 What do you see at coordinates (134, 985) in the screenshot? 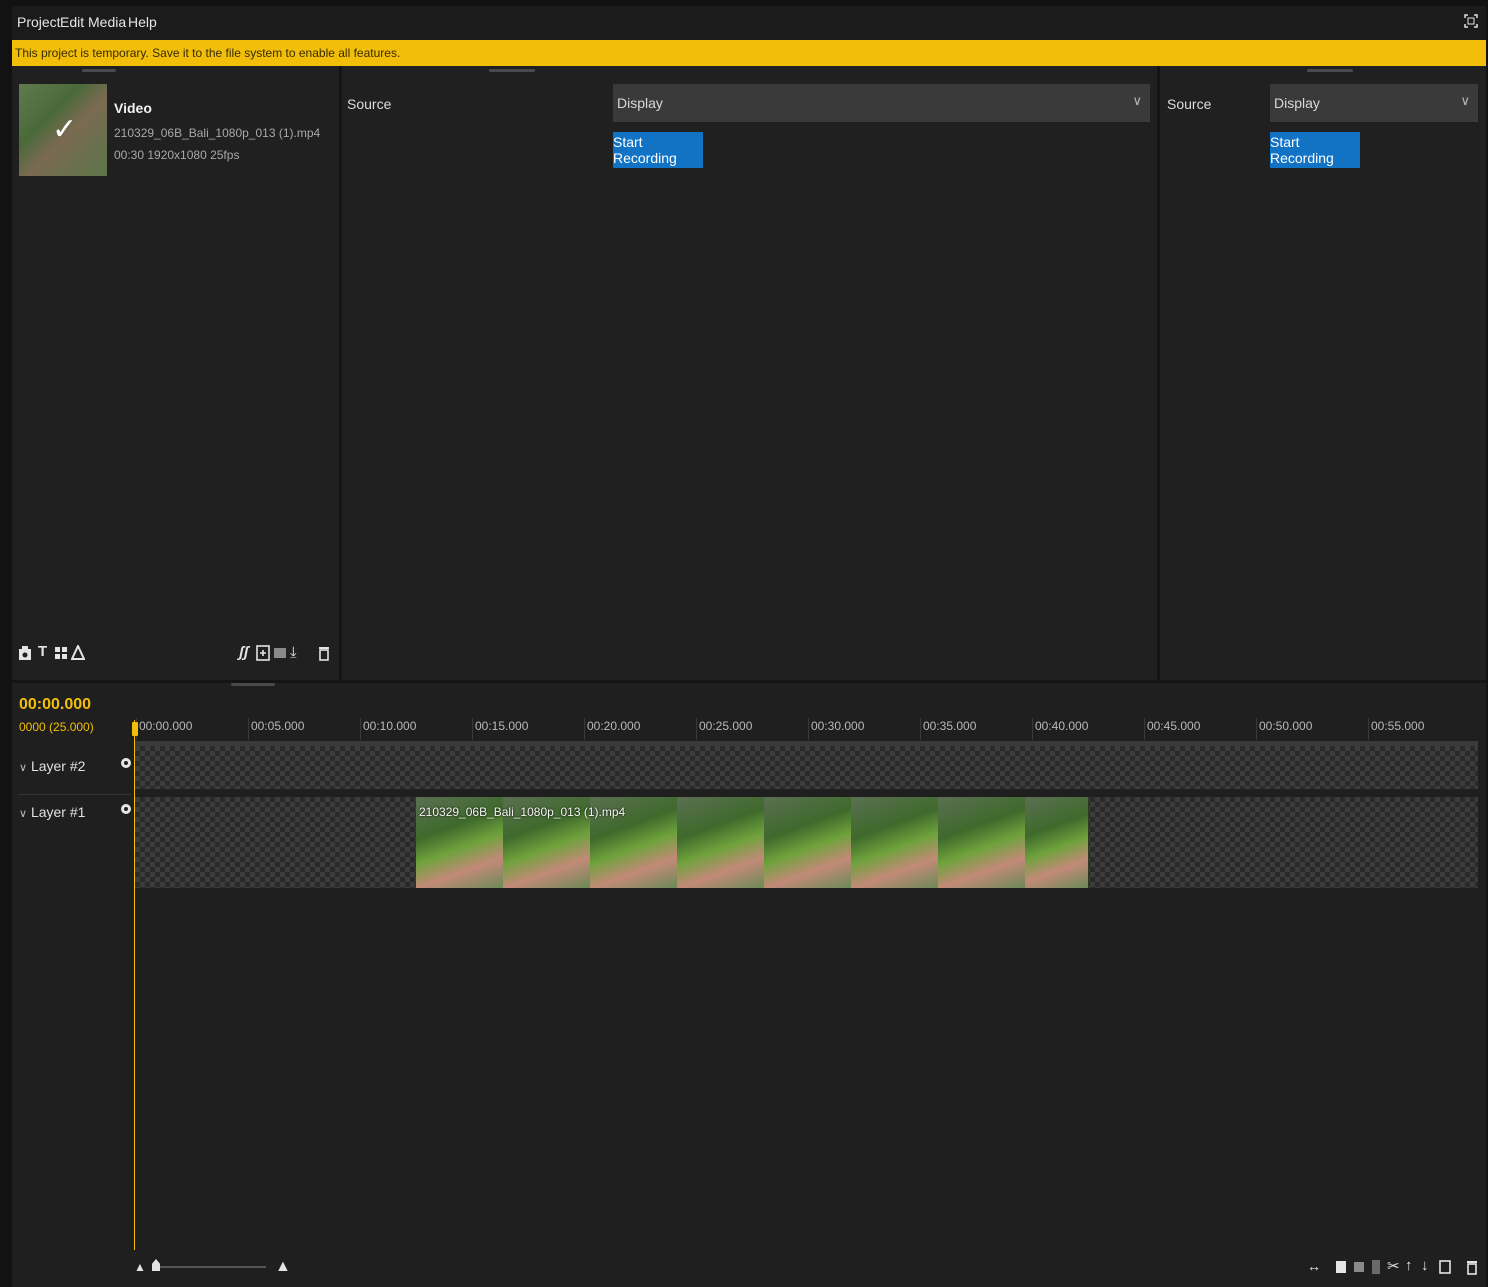
I see `playhead` at bounding box center [134, 985].